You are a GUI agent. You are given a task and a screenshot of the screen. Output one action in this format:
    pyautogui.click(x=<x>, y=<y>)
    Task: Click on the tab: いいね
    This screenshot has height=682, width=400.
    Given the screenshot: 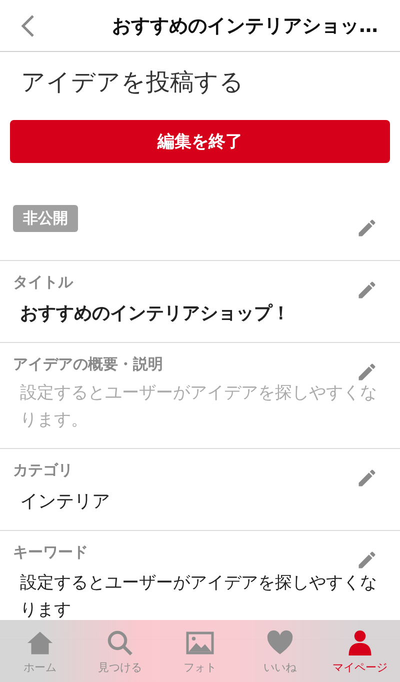 What is the action you would take?
    pyautogui.click(x=280, y=651)
    